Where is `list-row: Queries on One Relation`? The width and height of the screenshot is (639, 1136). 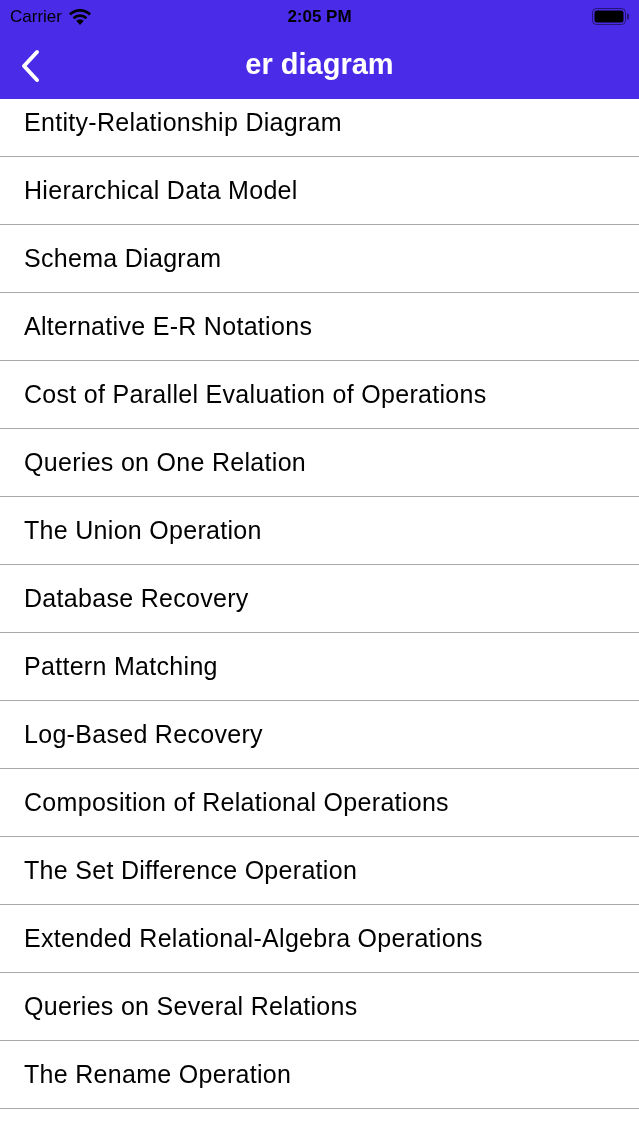 list-row: Queries on One Relation is located at coordinates (319, 463).